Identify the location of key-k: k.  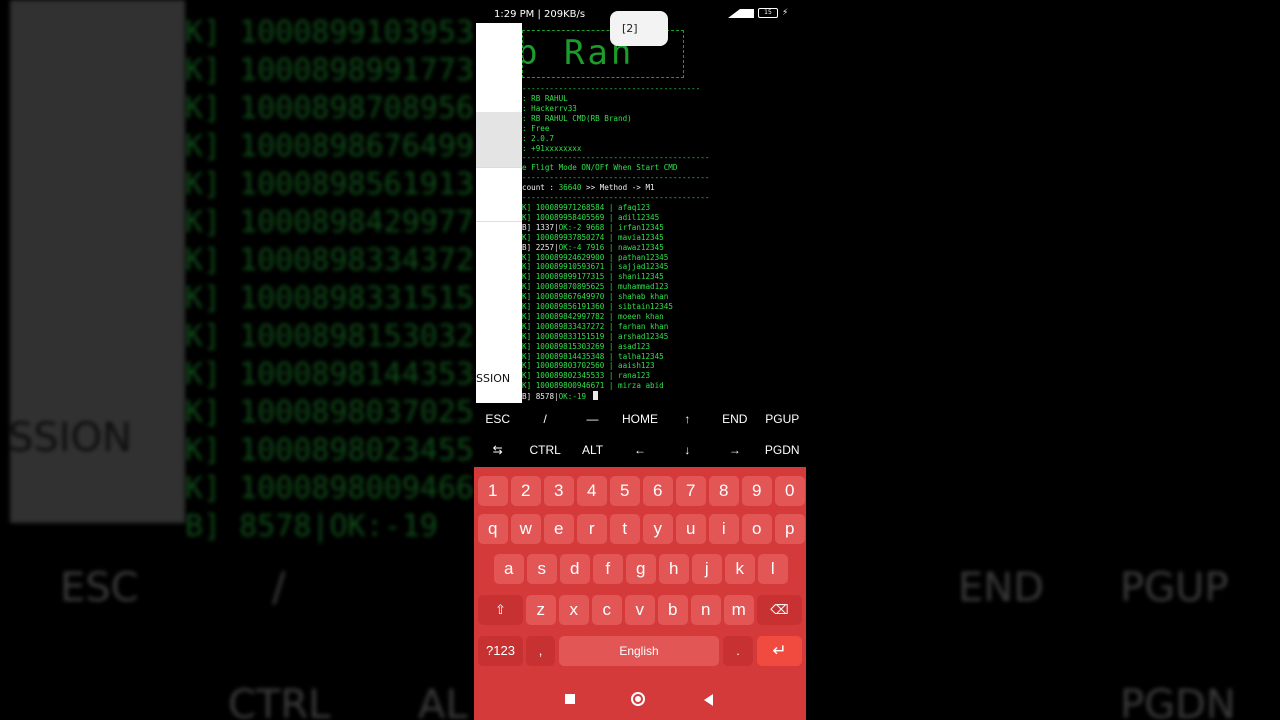
(740, 569).